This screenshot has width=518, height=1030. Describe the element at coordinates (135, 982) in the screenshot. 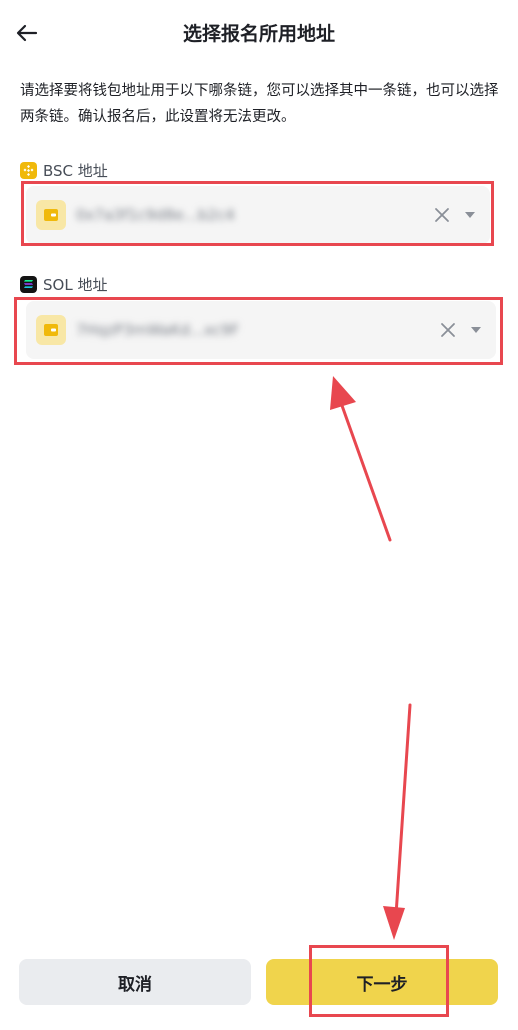

I see `cancel-button: 取消` at that location.